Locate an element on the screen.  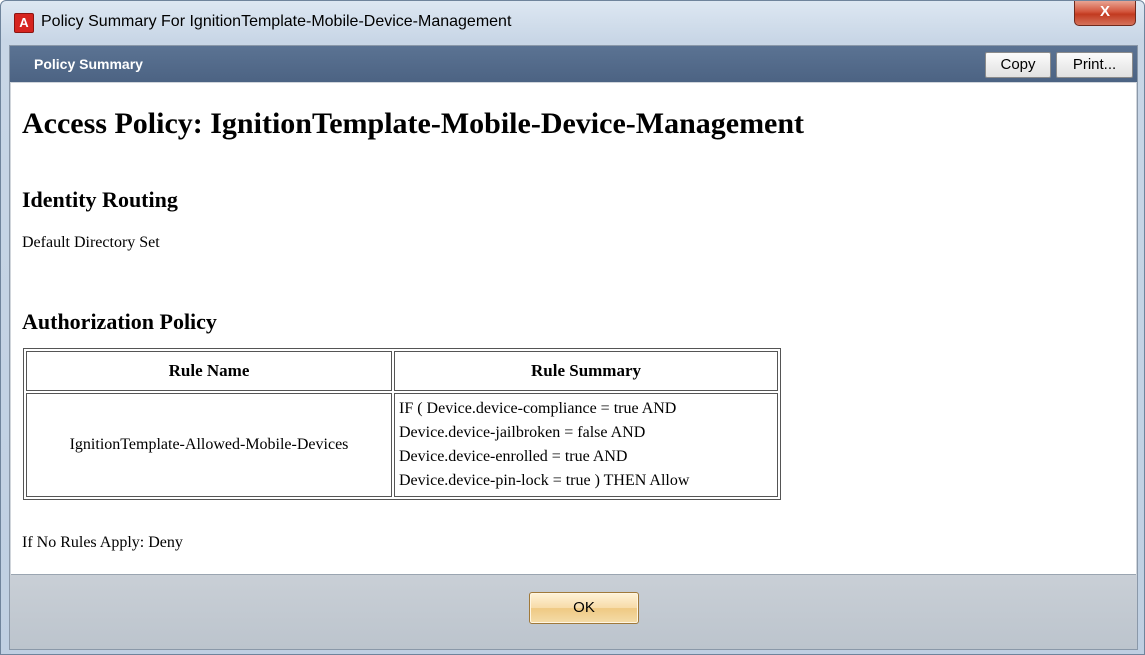
column-header-rule-summary: Rule Summary is located at coordinates (586, 371).